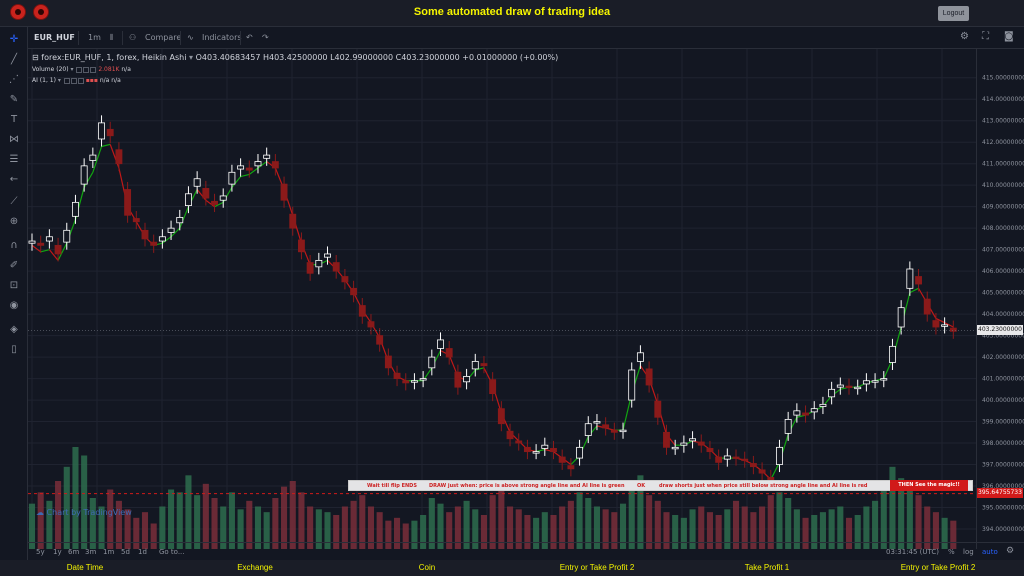 The image size is (1024, 576). I want to click on trendline-icon: ╱, so click(14, 60).